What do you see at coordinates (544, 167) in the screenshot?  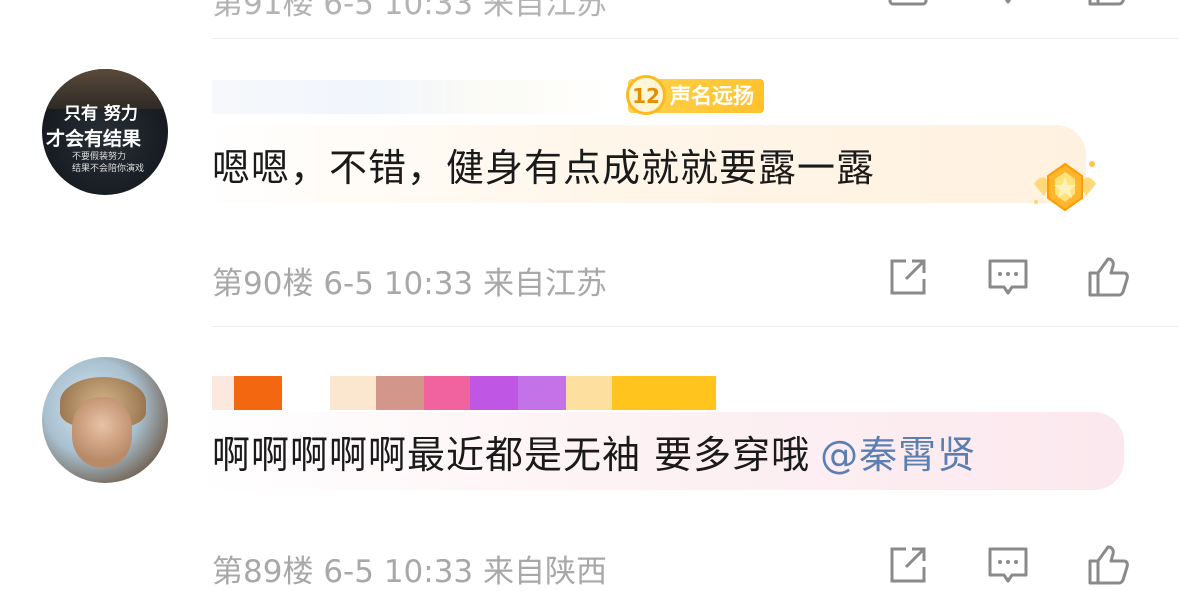 I see `comment-text: 嗯嗯，不错，健身有点成就就要露一露` at bounding box center [544, 167].